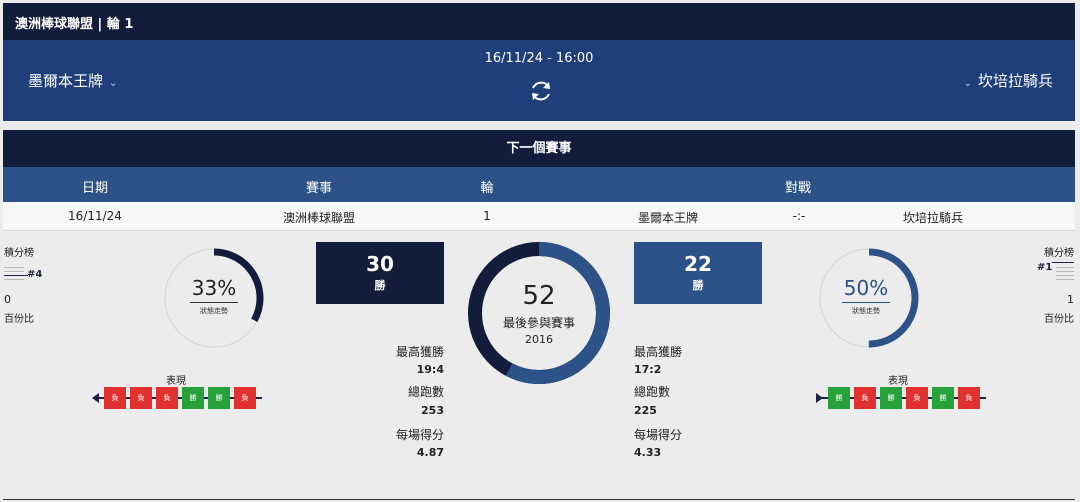 The width and height of the screenshot is (1080, 502). I want to click on home-form-strip: 負負負勝勝負, so click(182, 398).